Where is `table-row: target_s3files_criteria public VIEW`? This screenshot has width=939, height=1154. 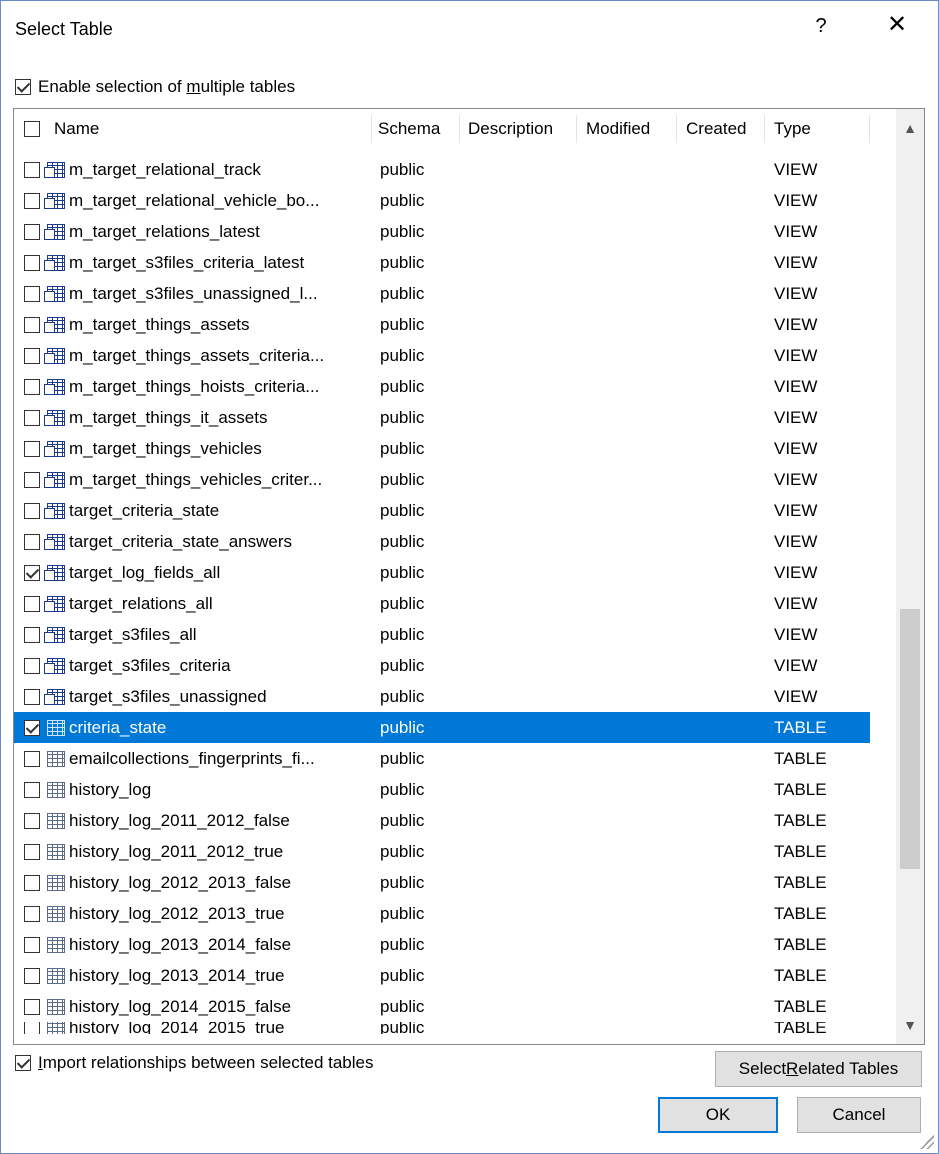 table-row: target_s3files_criteria public VIEW is located at coordinates (442, 665).